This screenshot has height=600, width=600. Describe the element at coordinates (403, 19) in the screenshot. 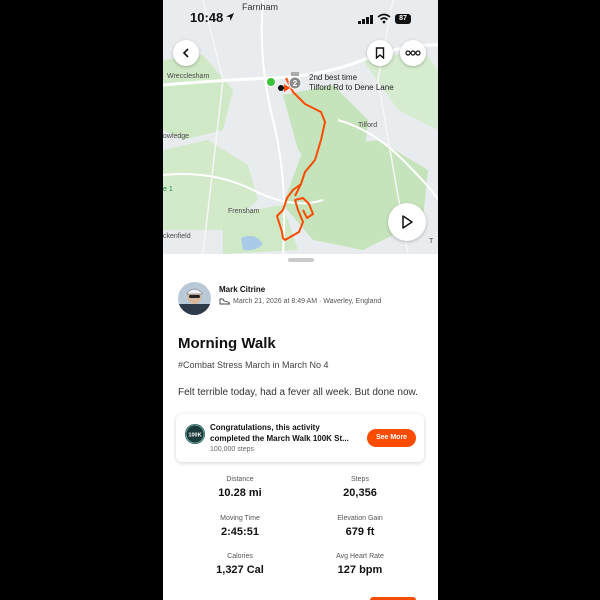

I see `battery-indicator: 87` at that location.